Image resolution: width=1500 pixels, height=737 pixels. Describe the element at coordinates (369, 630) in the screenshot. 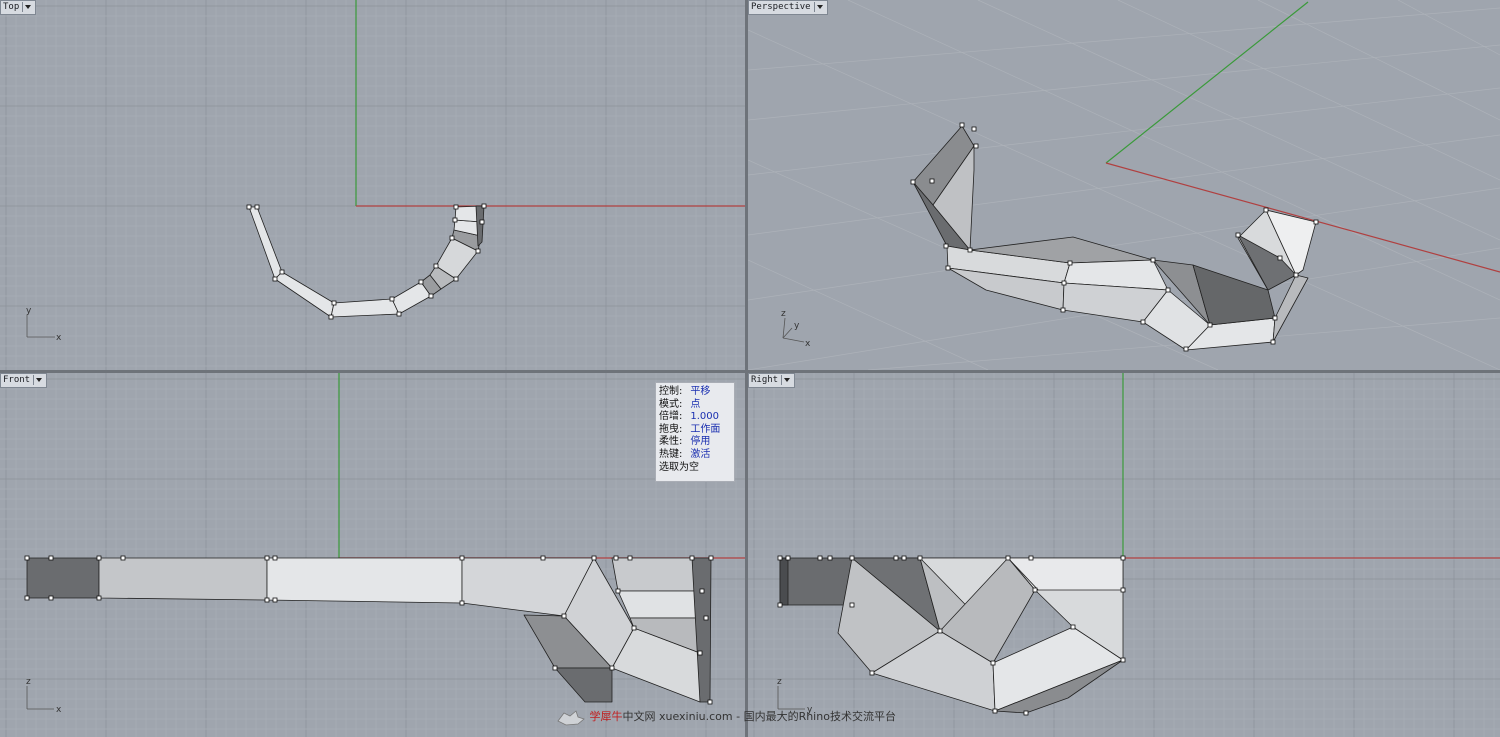

I see `front-view-surface` at that location.